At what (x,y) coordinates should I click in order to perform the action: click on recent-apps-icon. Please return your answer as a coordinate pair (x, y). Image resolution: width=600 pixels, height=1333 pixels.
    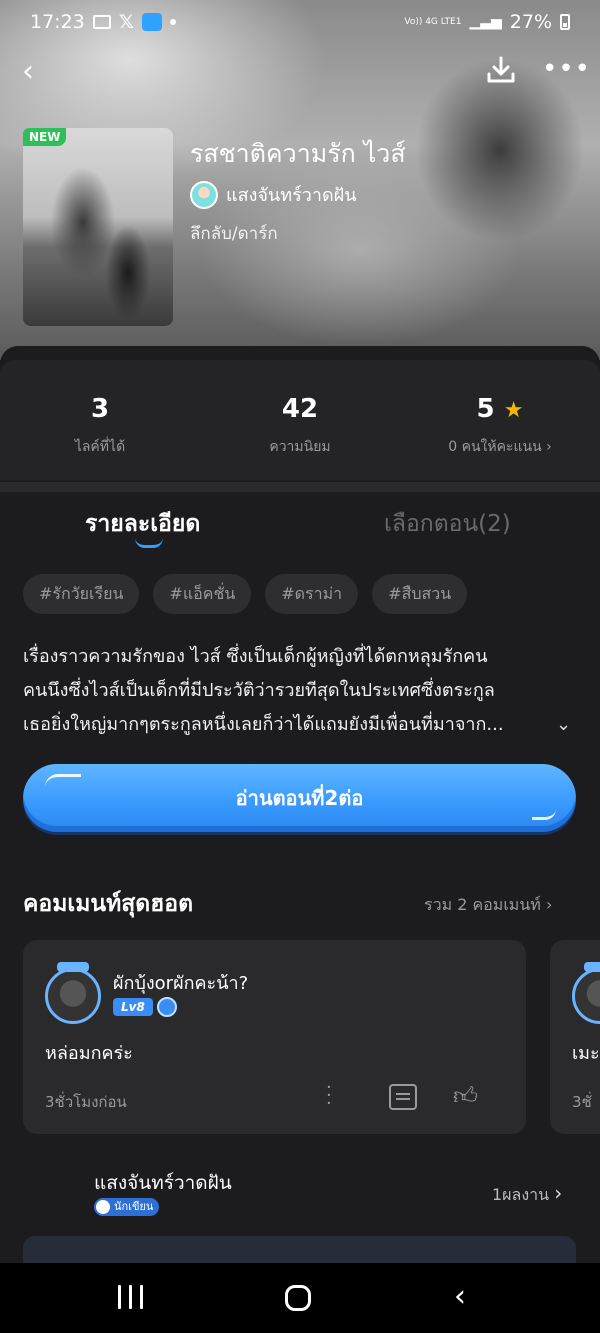
    Looking at the image, I should click on (131, 1297).